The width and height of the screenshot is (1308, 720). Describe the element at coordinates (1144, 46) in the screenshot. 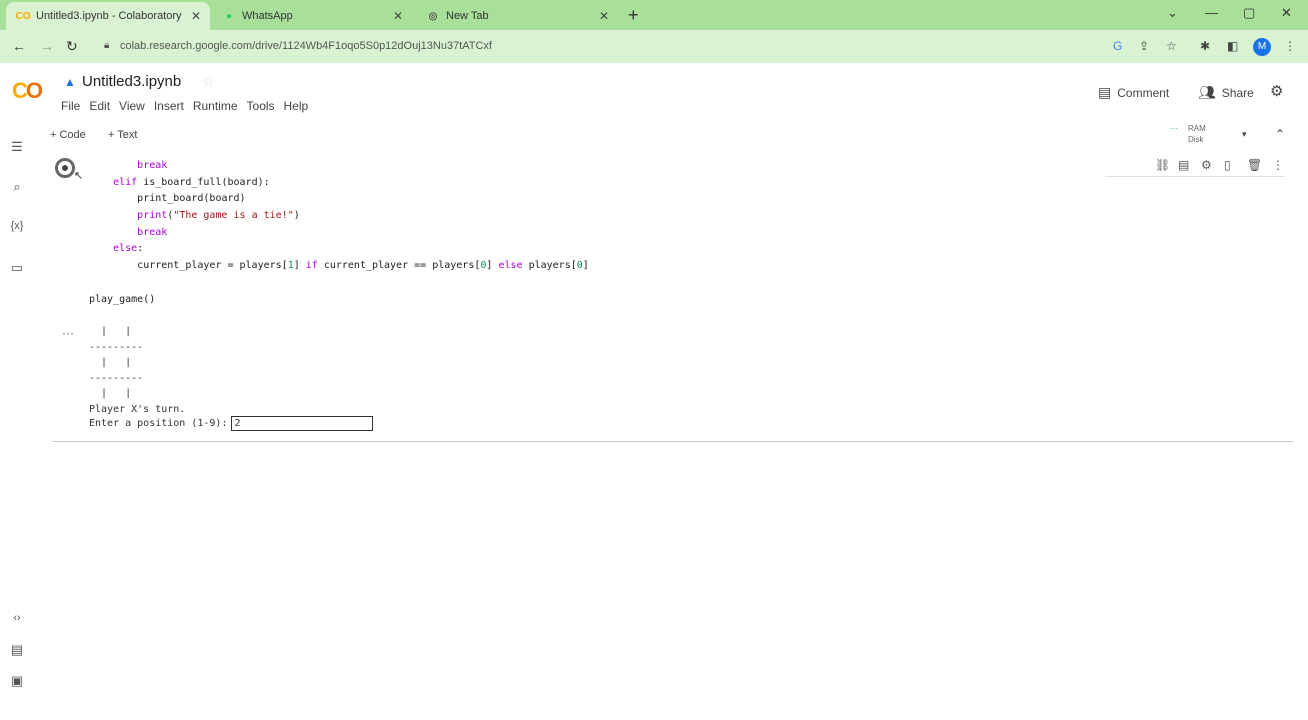

I see `share-page-icon: ⇪` at that location.